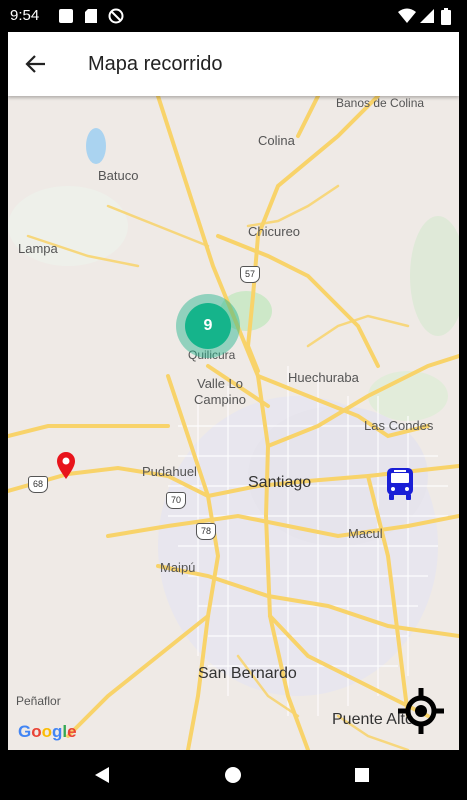  What do you see at coordinates (421, 711) in the screenshot?
I see `crosshair-icon` at bounding box center [421, 711].